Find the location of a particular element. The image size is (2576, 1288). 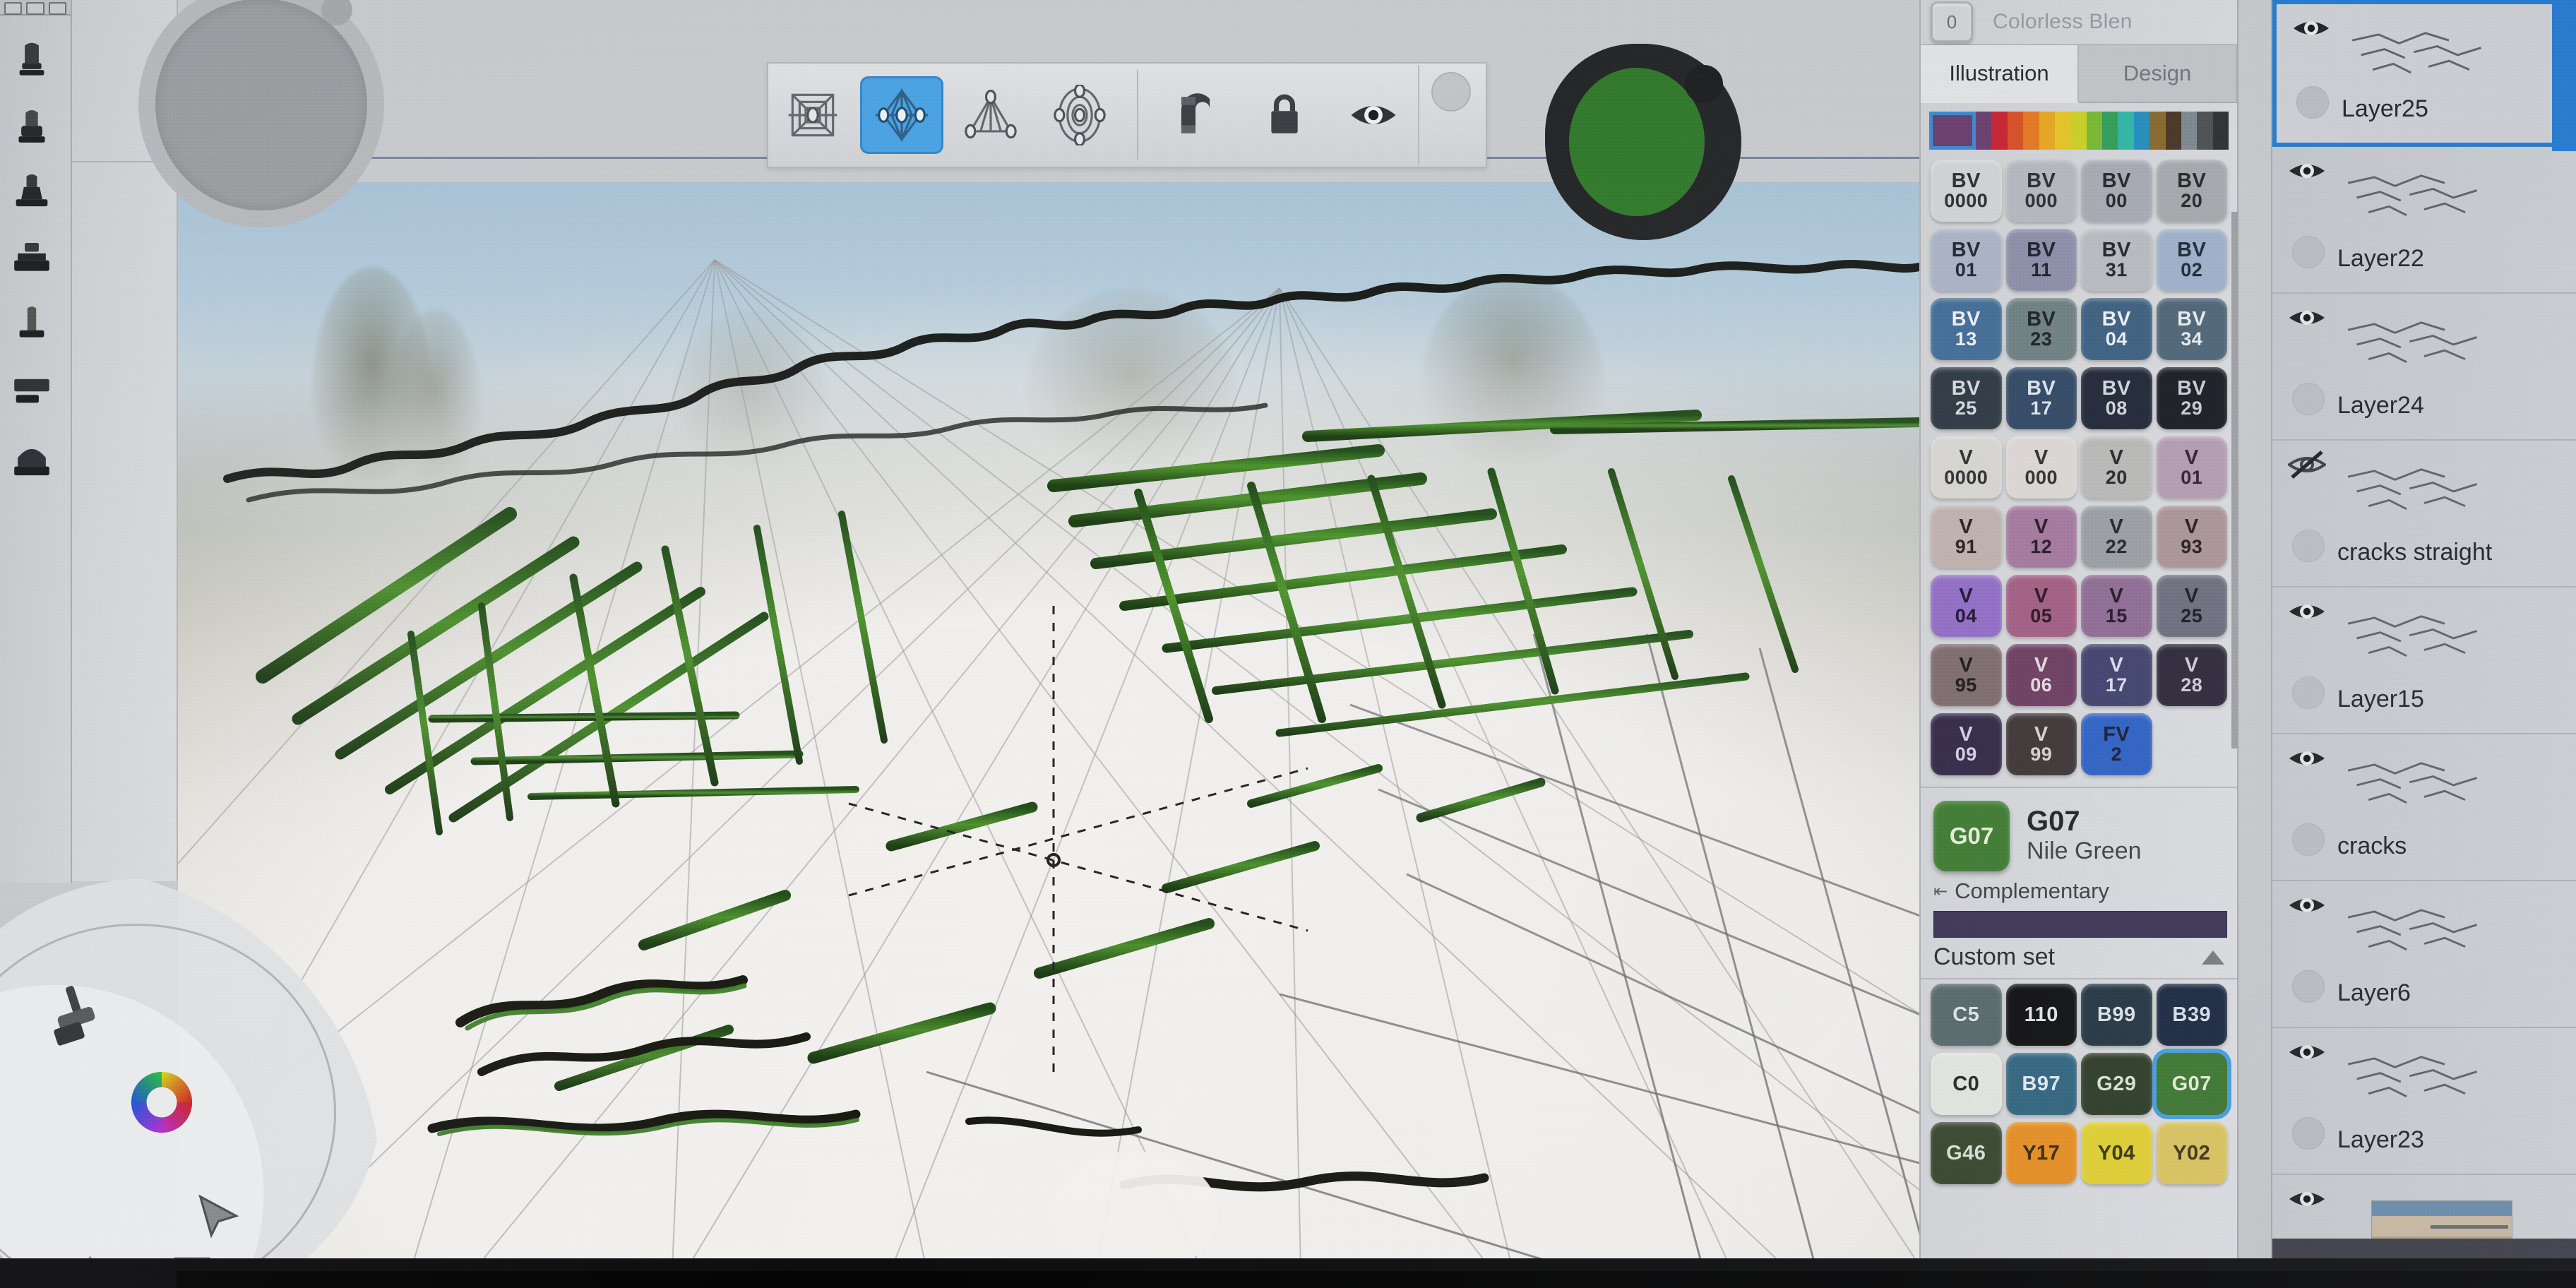

color-swatch: FV 2 is located at coordinates (2116, 744).